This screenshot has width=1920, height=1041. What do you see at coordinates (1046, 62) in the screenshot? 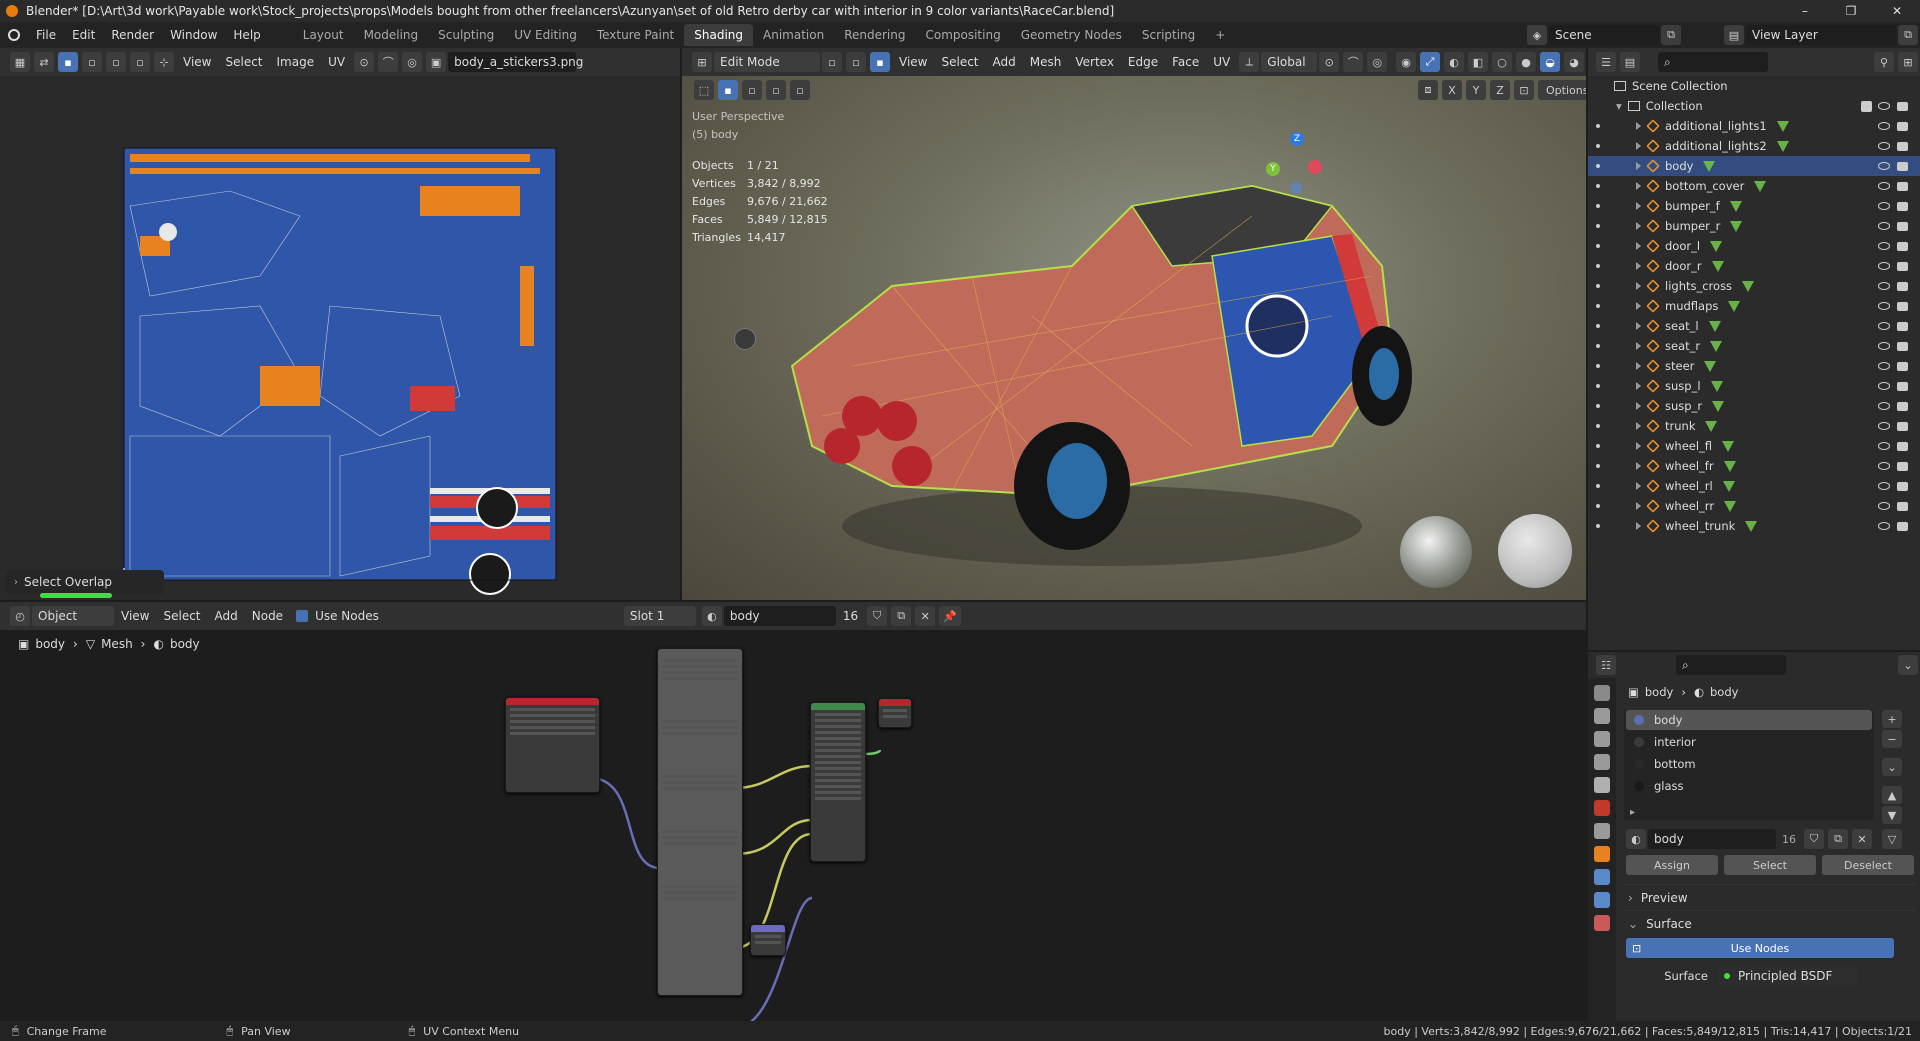
I see `vp-menu-mesh: Mesh` at bounding box center [1046, 62].